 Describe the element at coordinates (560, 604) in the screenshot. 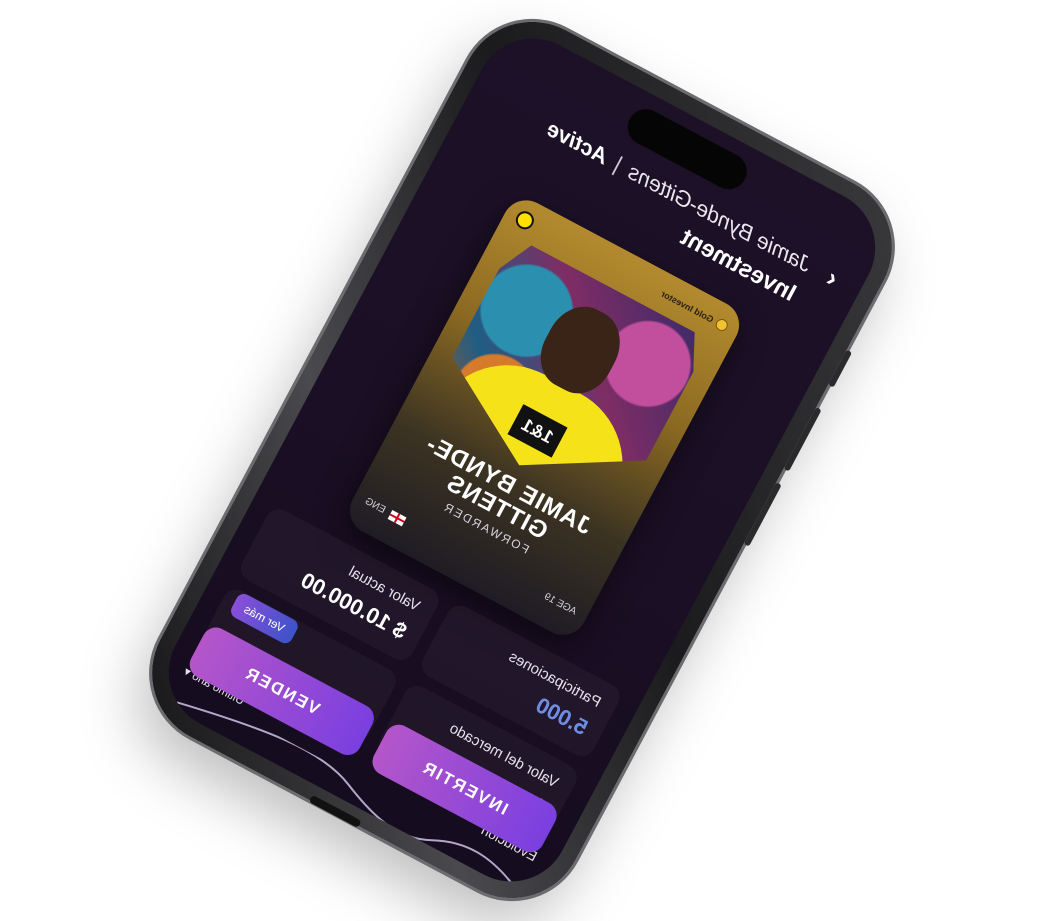

I see `card-age: AGE 19` at that location.